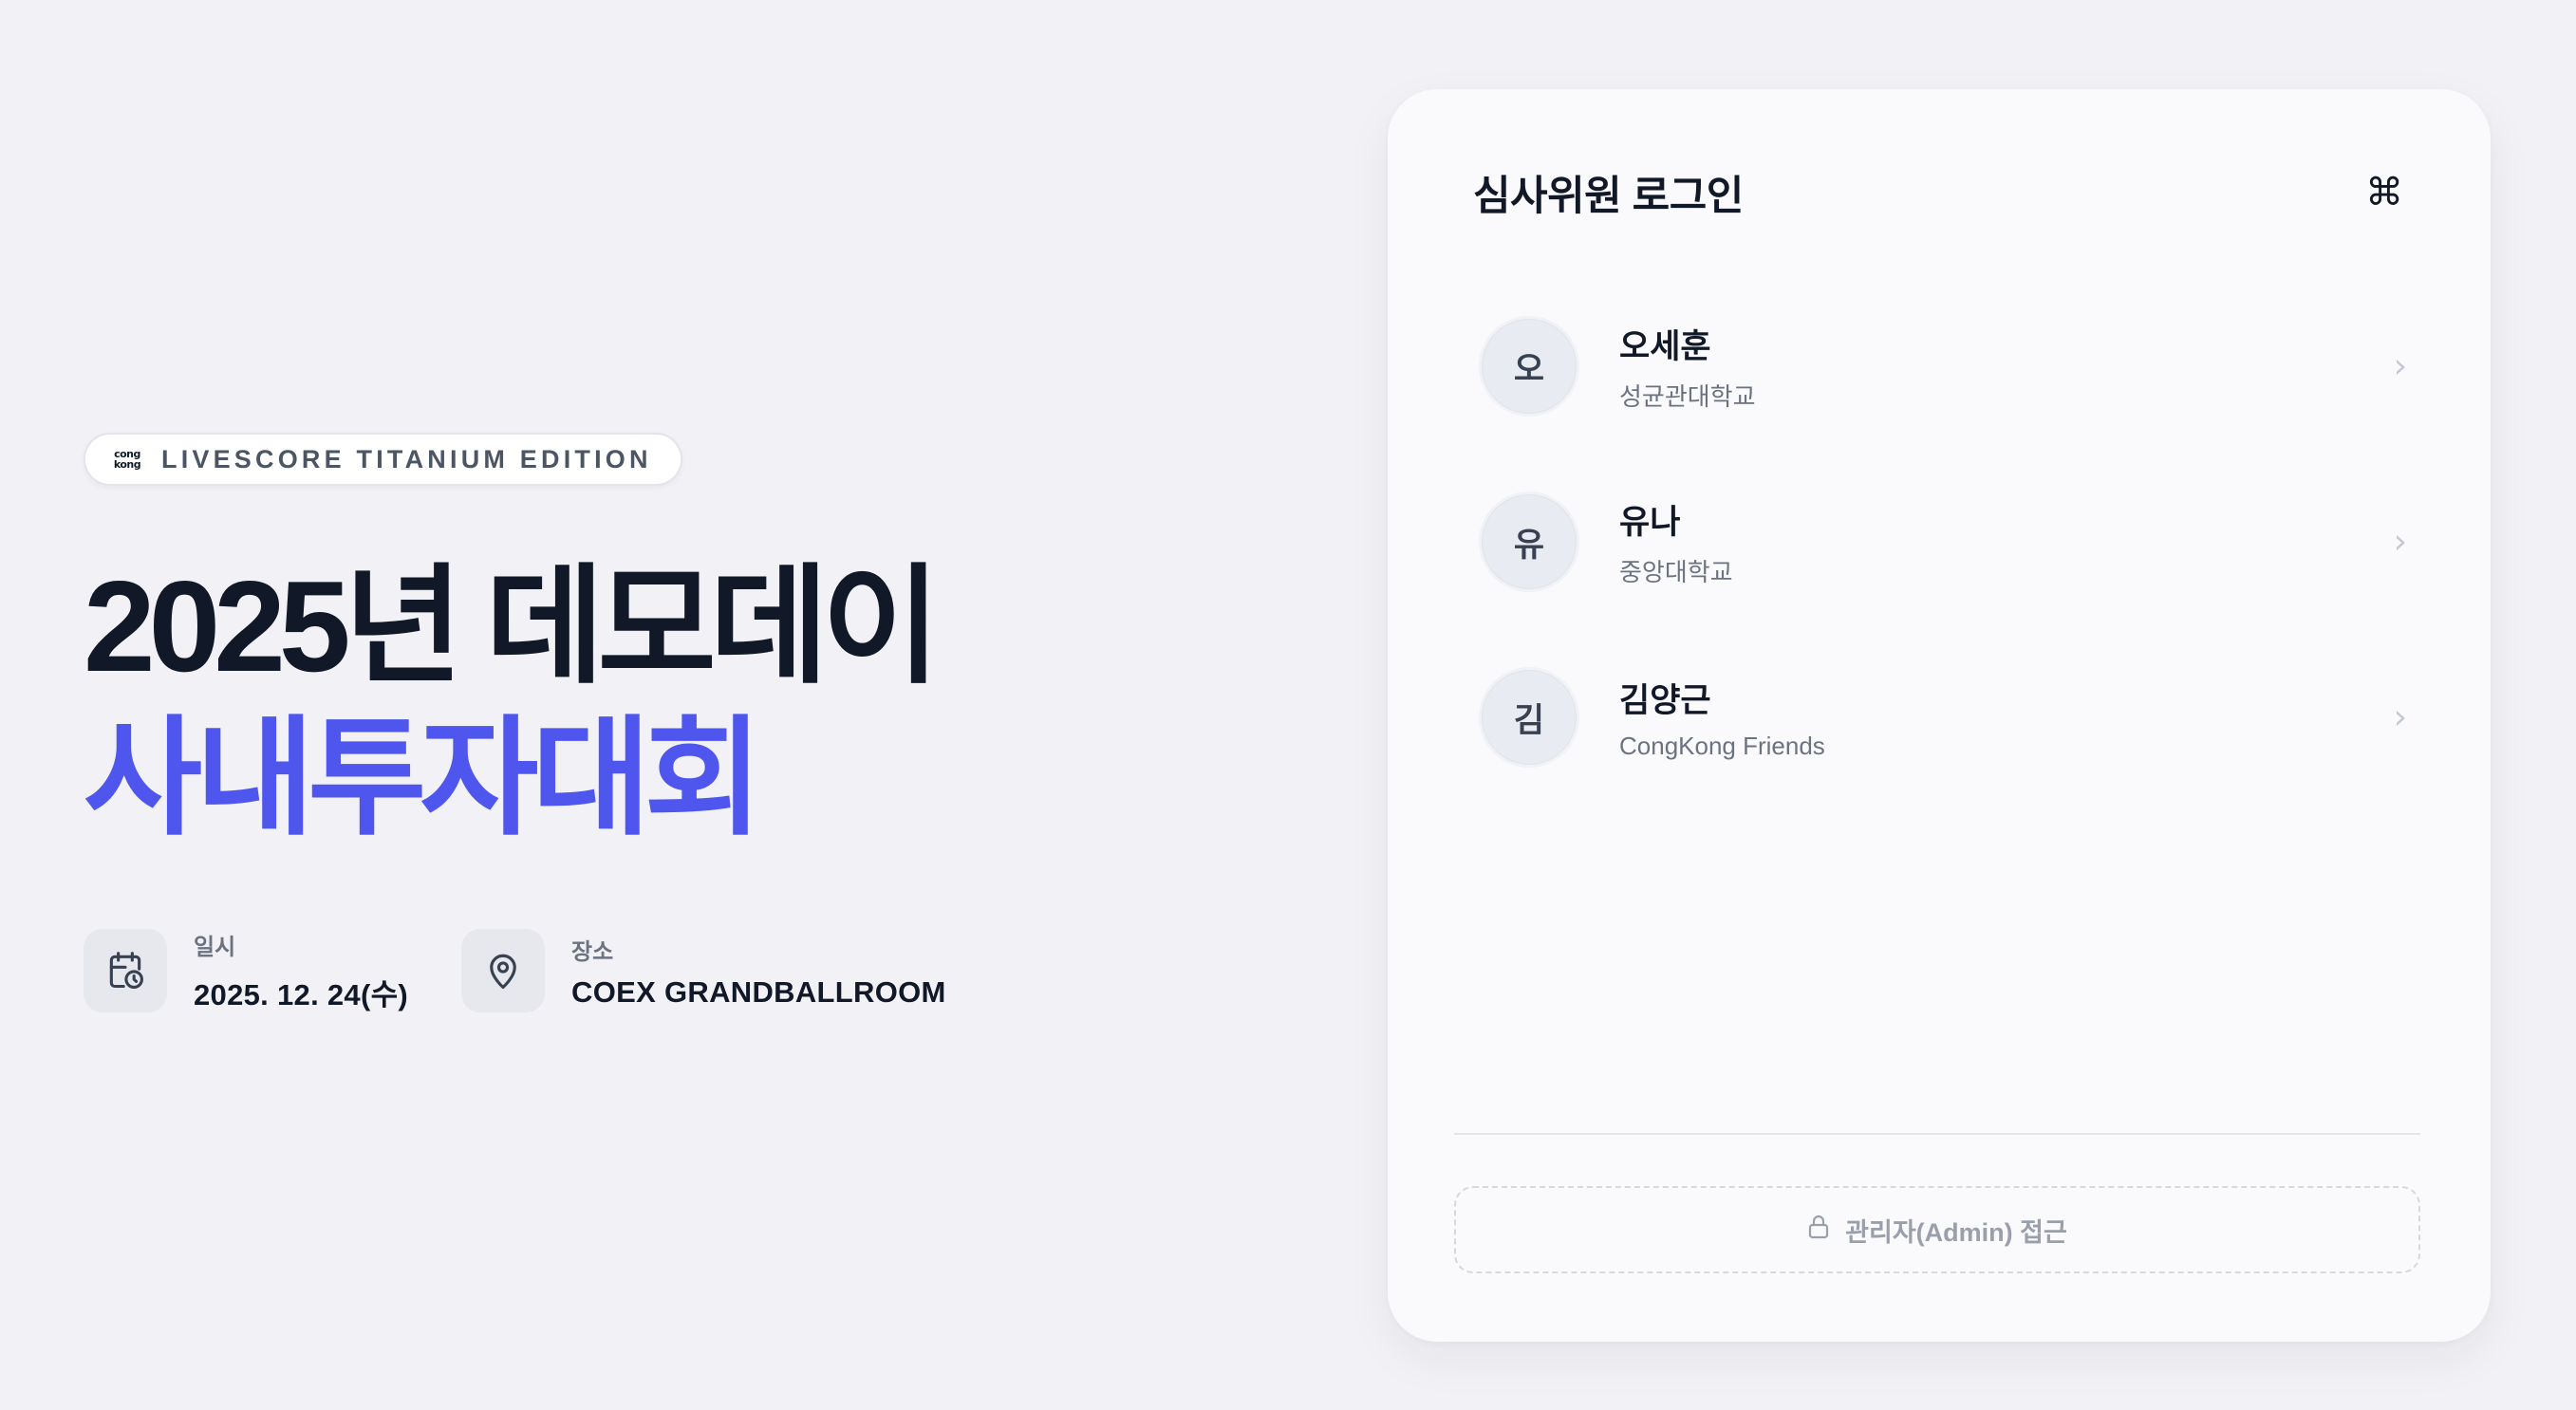  I want to click on event-place: 장소 COEX GRANDBALLROOM, so click(703, 971).